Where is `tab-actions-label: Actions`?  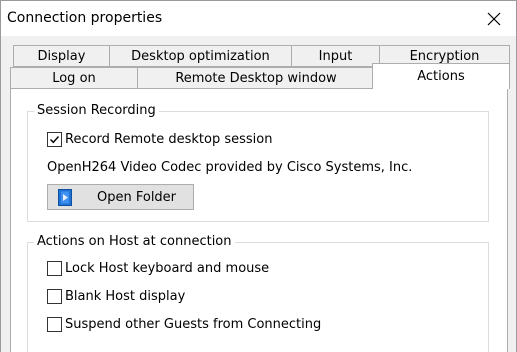
tab-actions-label: Actions is located at coordinates (441, 76).